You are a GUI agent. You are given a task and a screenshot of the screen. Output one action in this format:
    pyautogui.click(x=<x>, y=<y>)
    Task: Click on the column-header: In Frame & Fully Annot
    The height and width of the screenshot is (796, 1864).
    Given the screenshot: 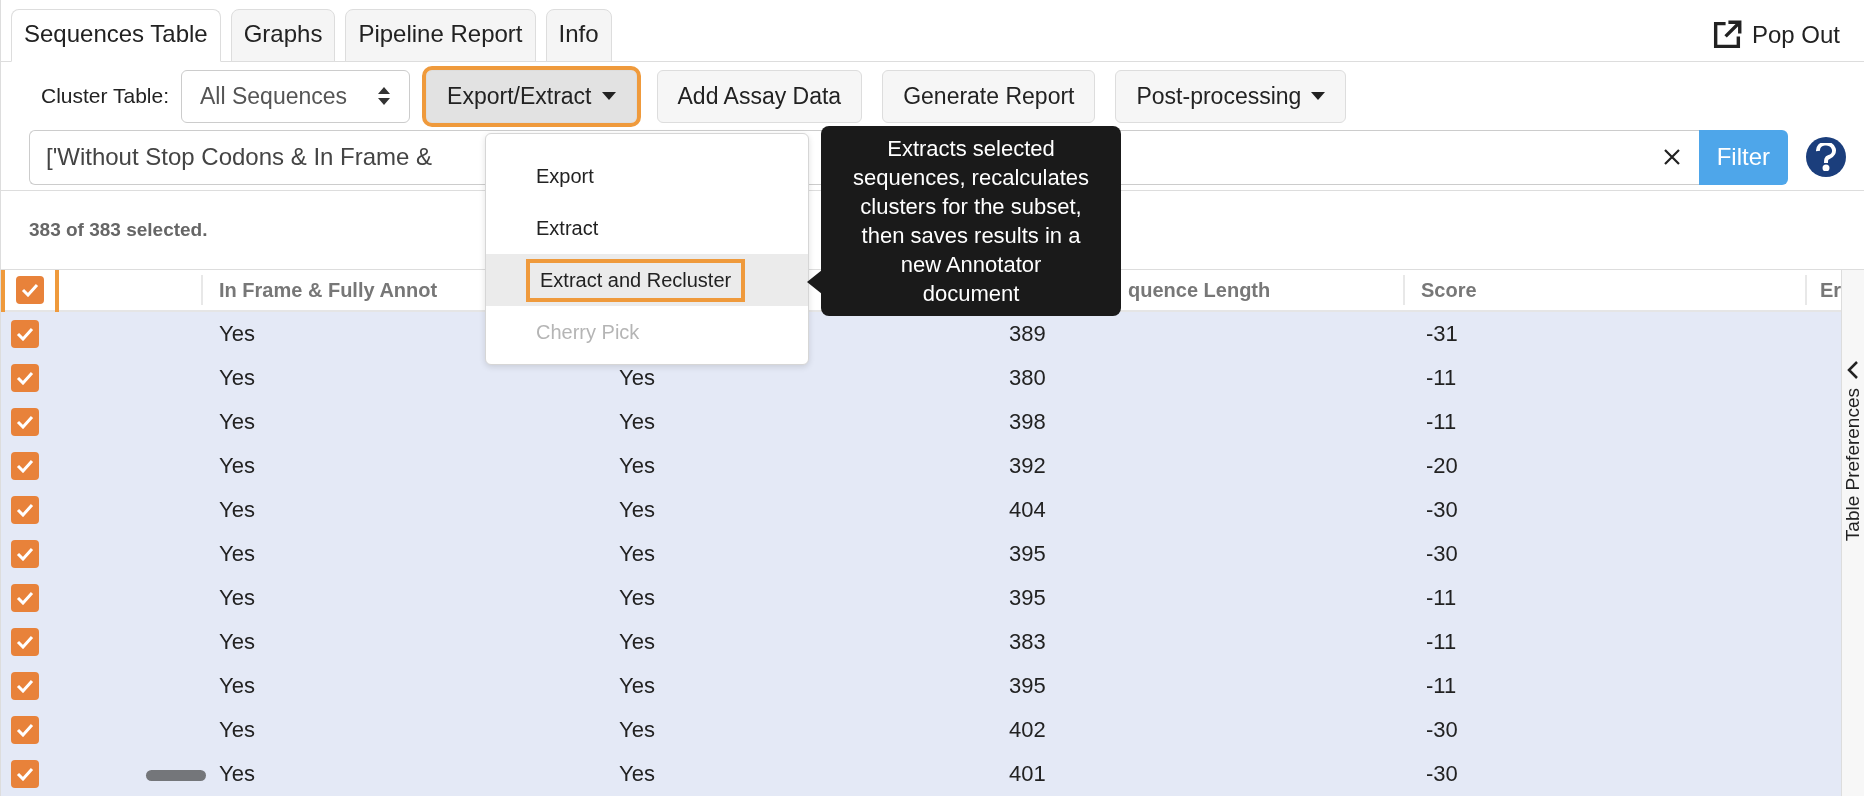 What is the action you would take?
    pyautogui.click(x=328, y=290)
    